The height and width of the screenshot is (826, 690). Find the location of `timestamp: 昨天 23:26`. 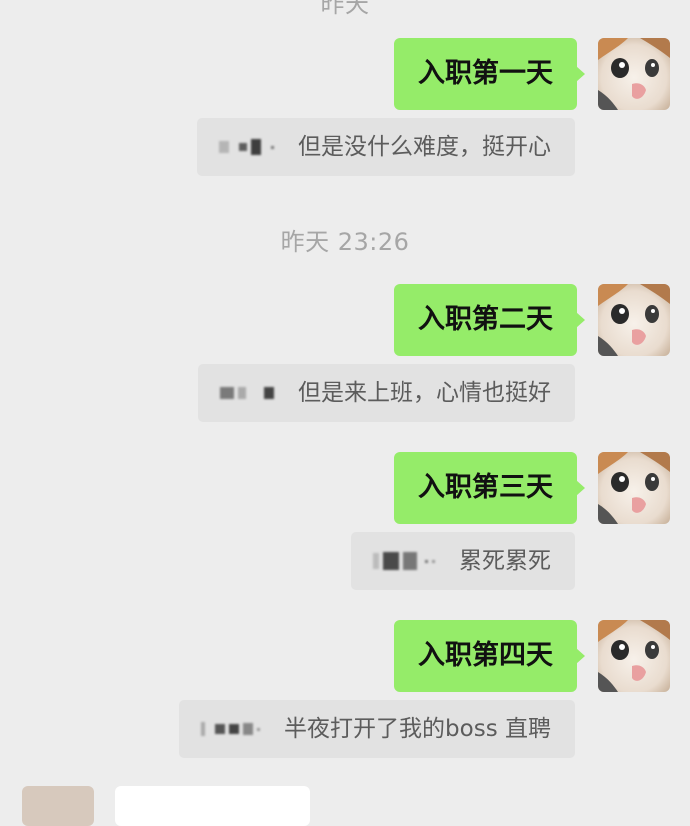

timestamp: 昨天 23:26 is located at coordinates (345, 242).